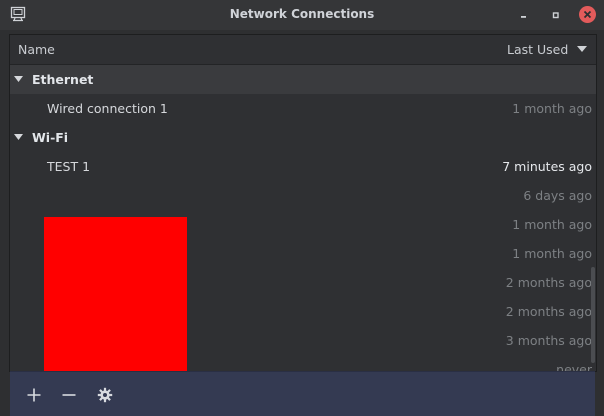 The height and width of the screenshot is (416, 604). I want to click on group-wifi: Wi-Fi, so click(303, 137).